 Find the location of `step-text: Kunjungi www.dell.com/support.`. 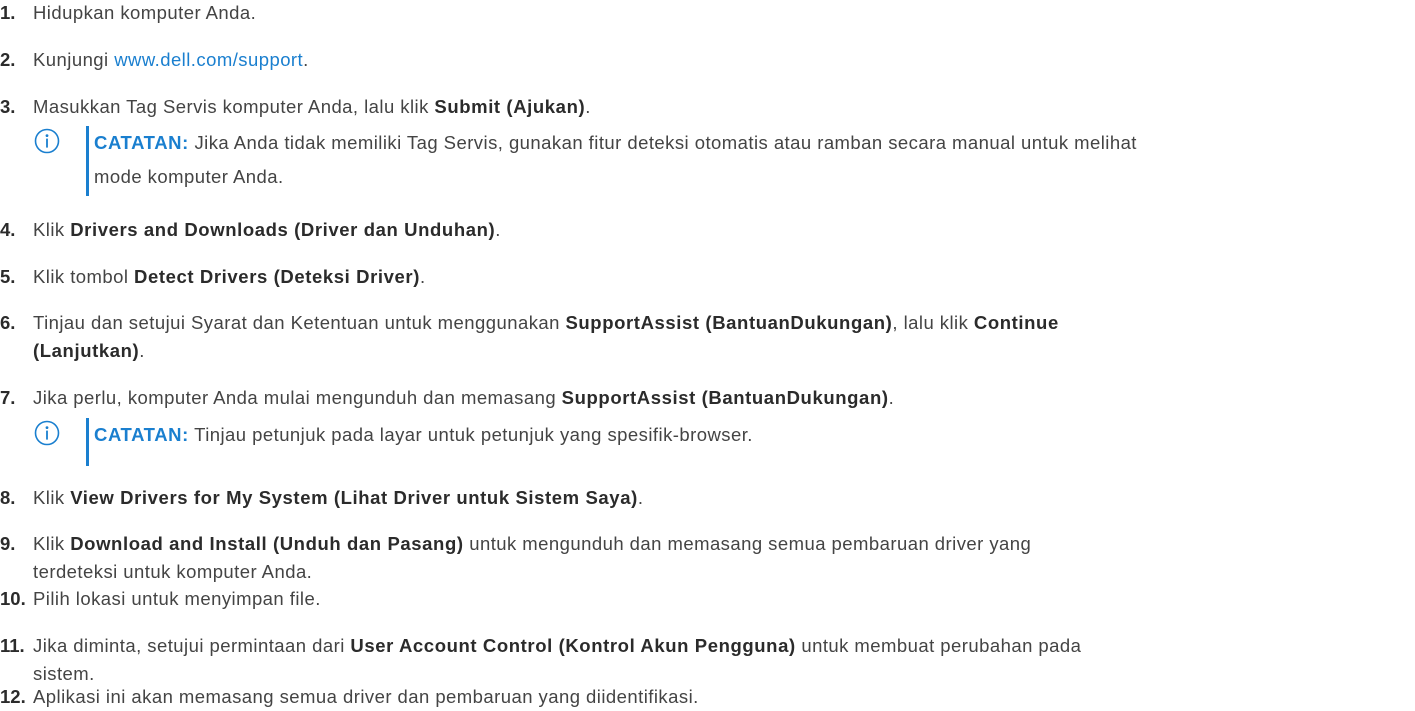

step-text: Kunjungi www.dell.com/support. is located at coordinates (721, 60).